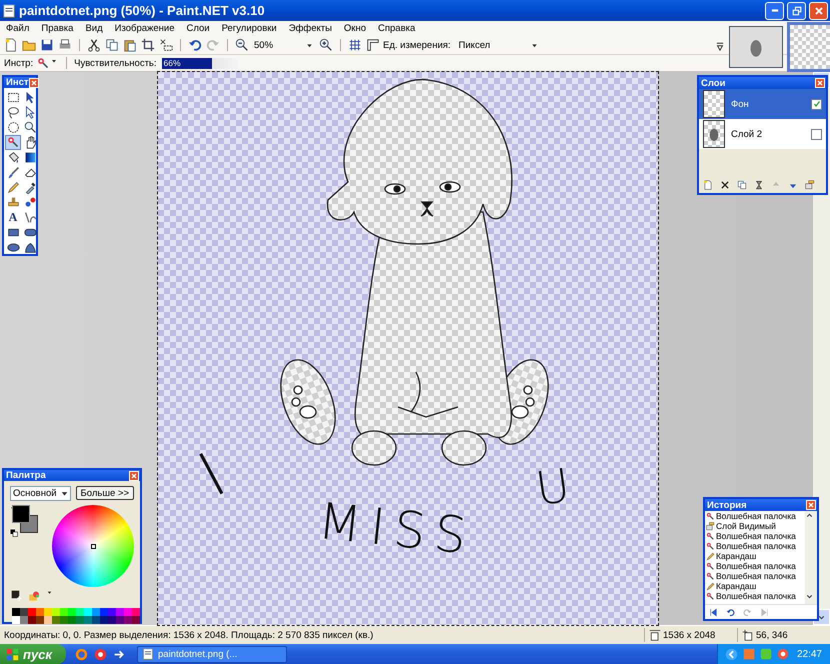 The width and height of the screenshot is (830, 664). I want to click on menu-item: Слои, so click(198, 28).